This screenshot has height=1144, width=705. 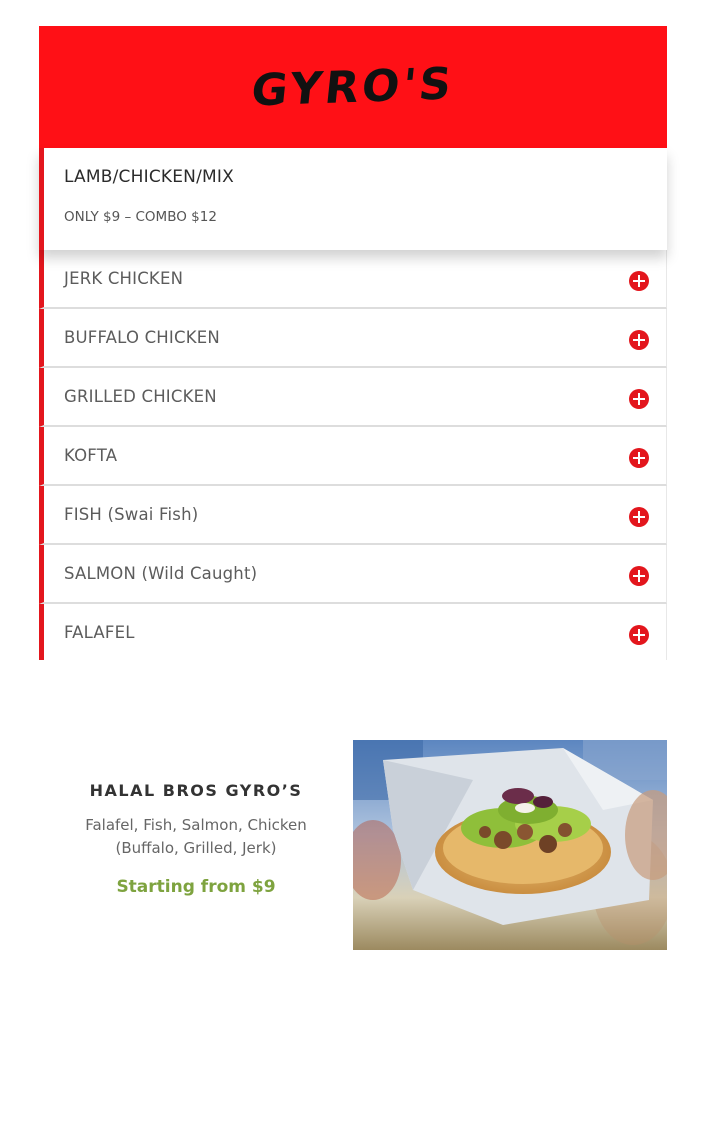 I want to click on accordion-item-body: ONLY $9 – COMBO $12, so click(x=140, y=217).